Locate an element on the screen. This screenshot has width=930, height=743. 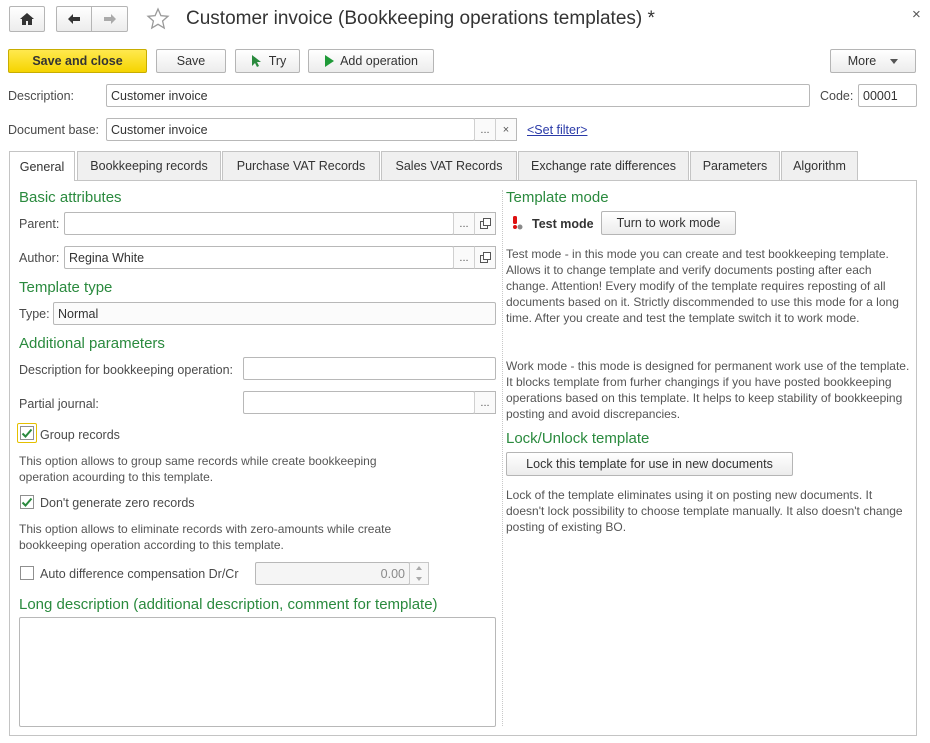
additional-parameters-heading: Additional parameters is located at coordinates (92, 343).